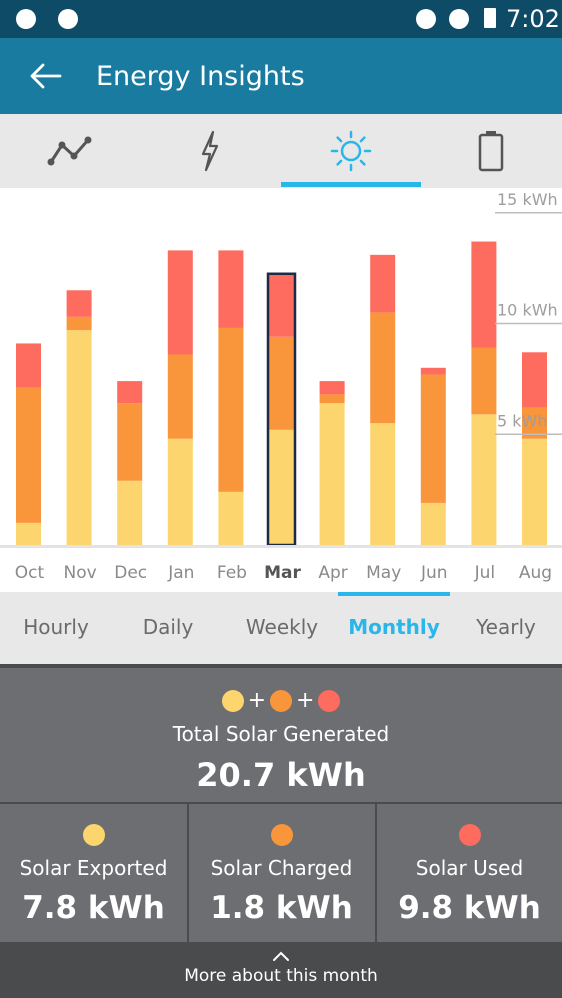  What do you see at coordinates (231, 289) in the screenshot?
I see `bar-used-feb` at bounding box center [231, 289].